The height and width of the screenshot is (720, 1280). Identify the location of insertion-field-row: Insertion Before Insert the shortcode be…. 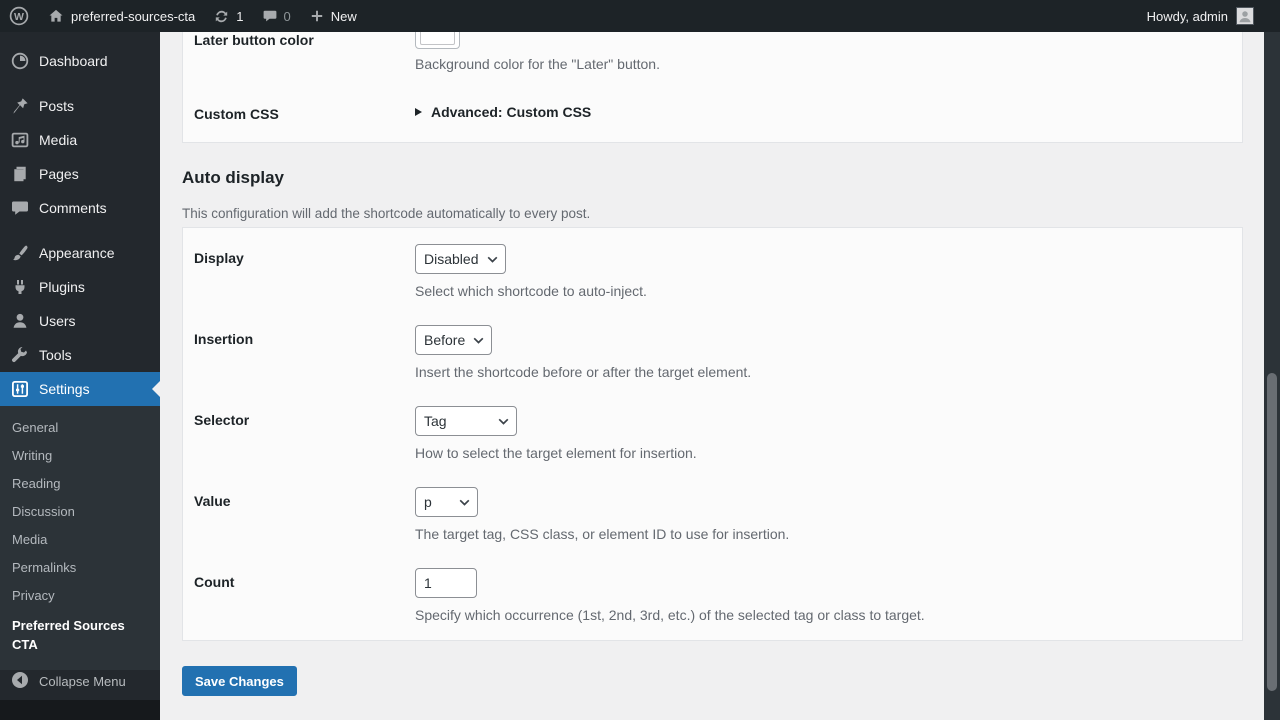
(718, 349).